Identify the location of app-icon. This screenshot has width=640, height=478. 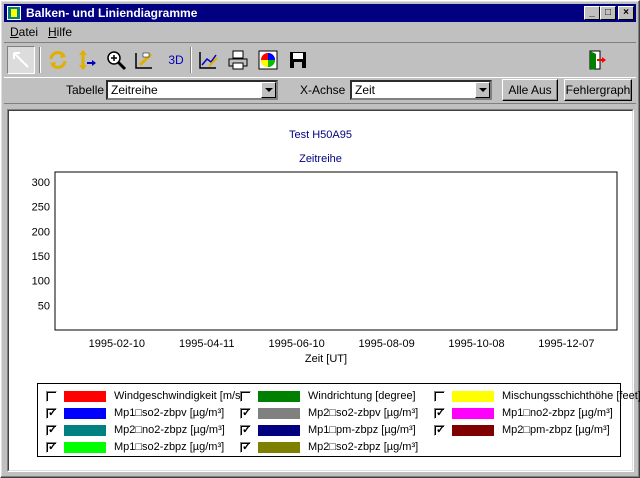
(14, 13).